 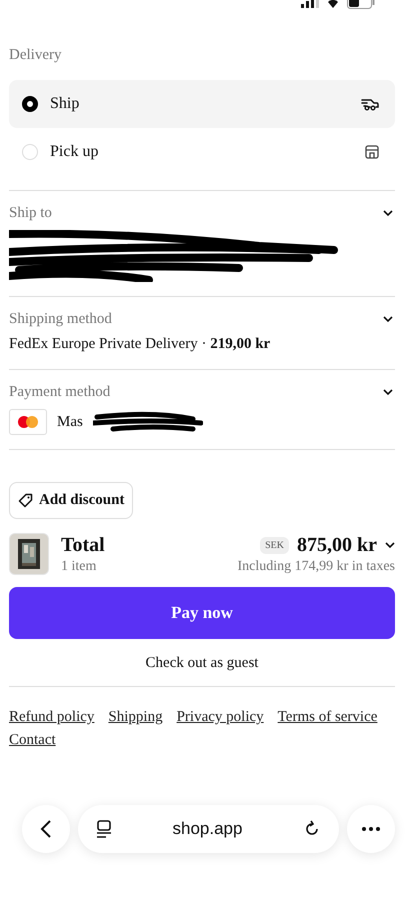 I want to click on section-title: Shipping method, so click(x=60, y=319).